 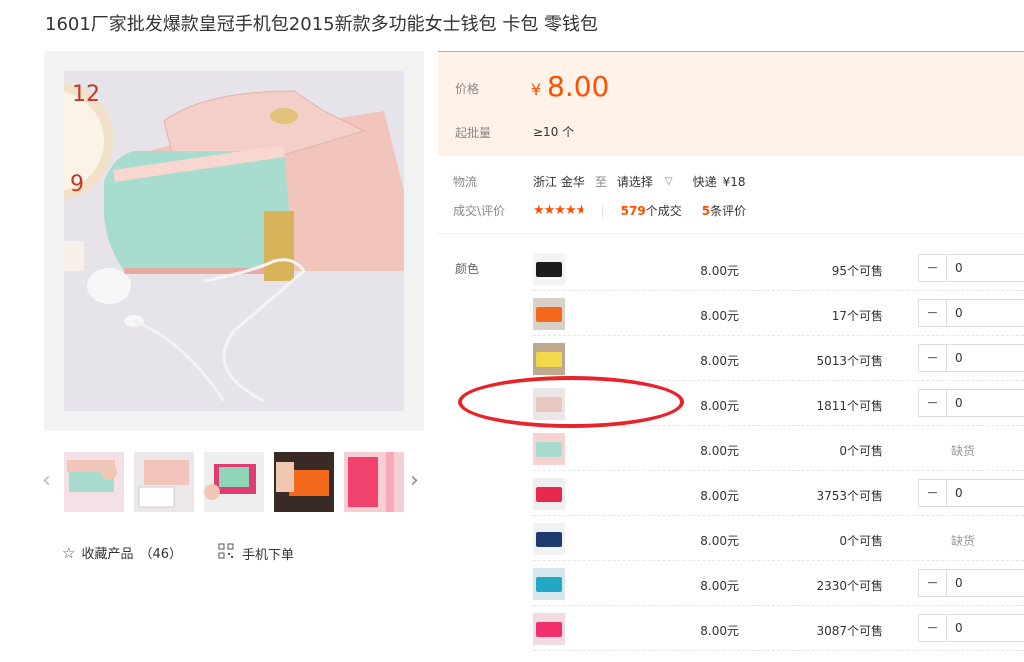 What do you see at coordinates (600, 210) in the screenshot?
I see `deals-row: 成交\评价 ★★★★★ | 579 个成交 5 条评价` at bounding box center [600, 210].